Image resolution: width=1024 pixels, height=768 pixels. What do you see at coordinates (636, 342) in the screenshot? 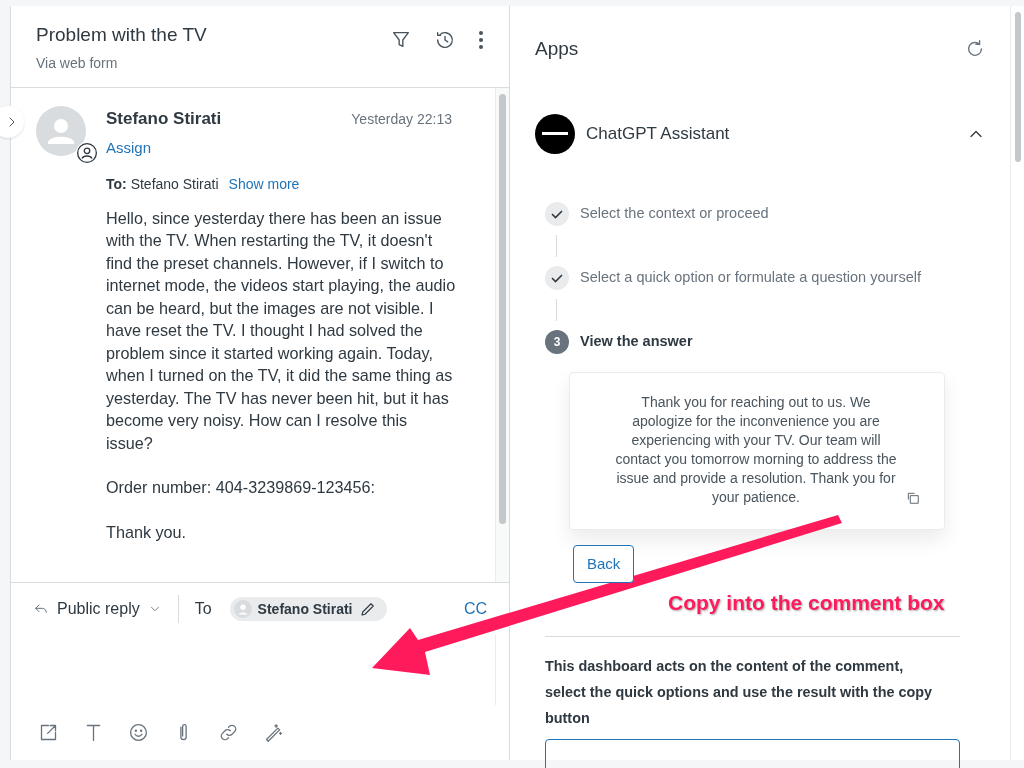
I see `step-label: View the answer` at bounding box center [636, 342].